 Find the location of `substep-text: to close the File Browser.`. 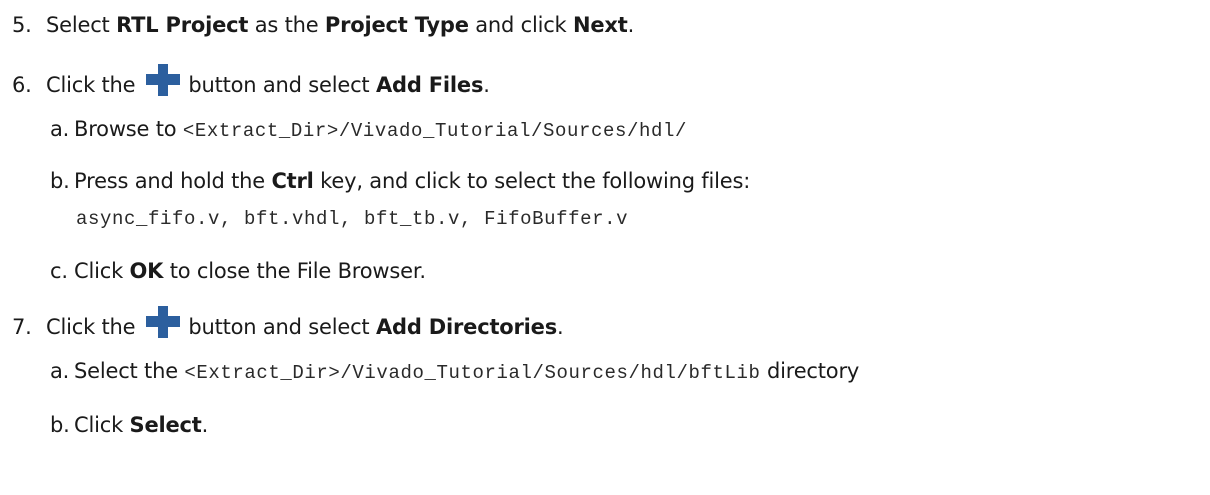

substep-text: to close the File Browser. is located at coordinates (294, 271).